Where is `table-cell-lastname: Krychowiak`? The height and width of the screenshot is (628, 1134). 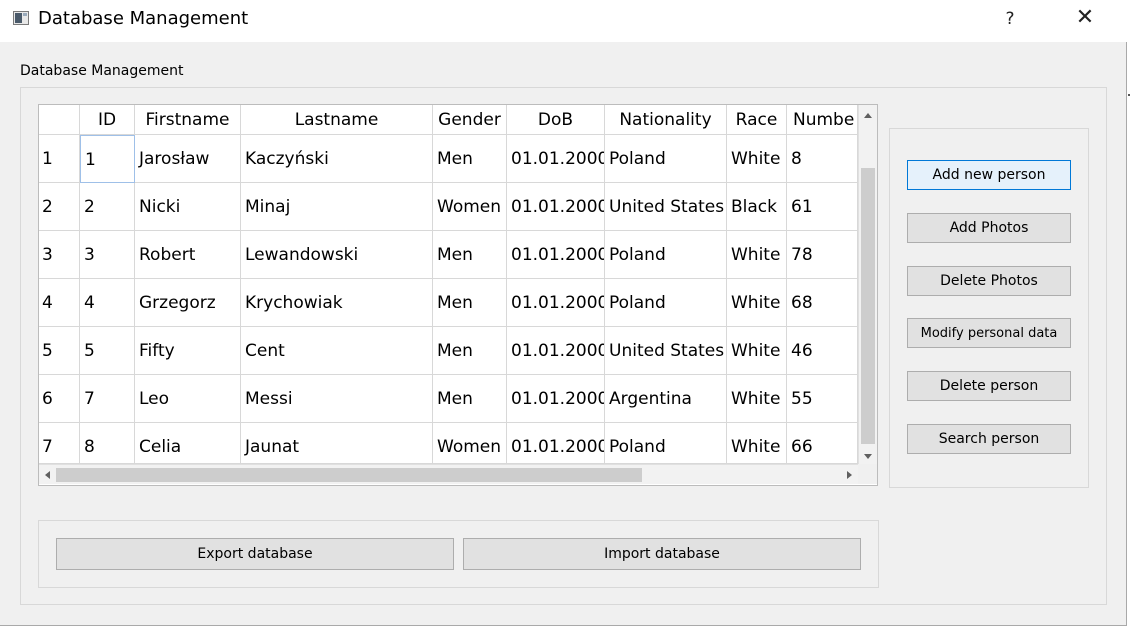
table-cell-lastname: Krychowiak is located at coordinates (337, 303).